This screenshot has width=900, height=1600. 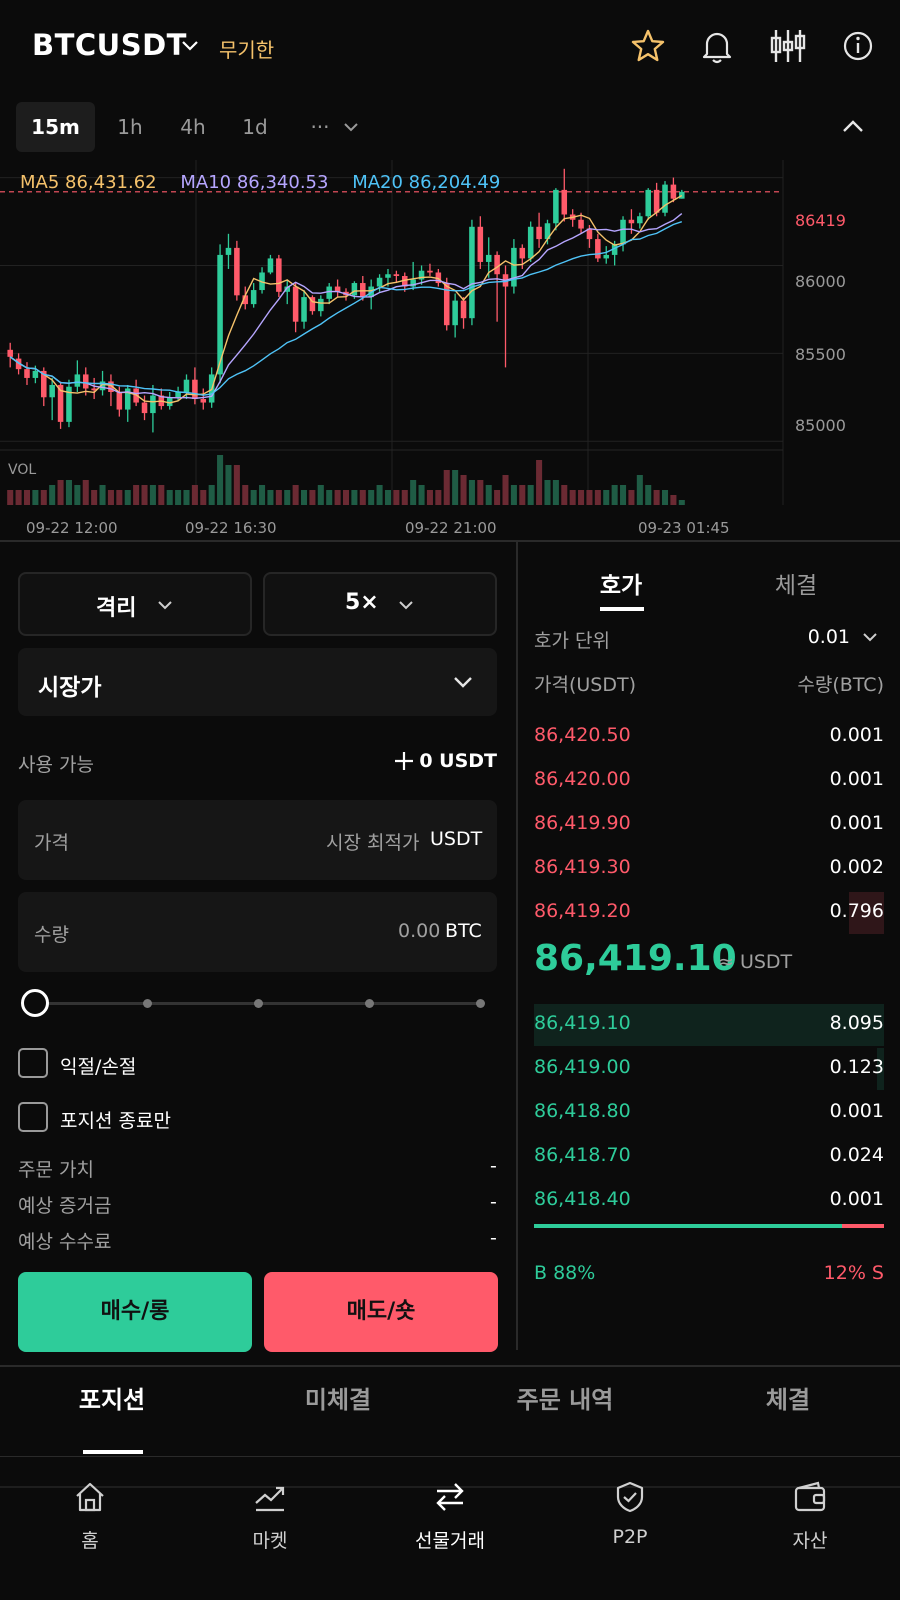 What do you see at coordinates (858, 46) in the screenshot?
I see `info-icon` at bounding box center [858, 46].